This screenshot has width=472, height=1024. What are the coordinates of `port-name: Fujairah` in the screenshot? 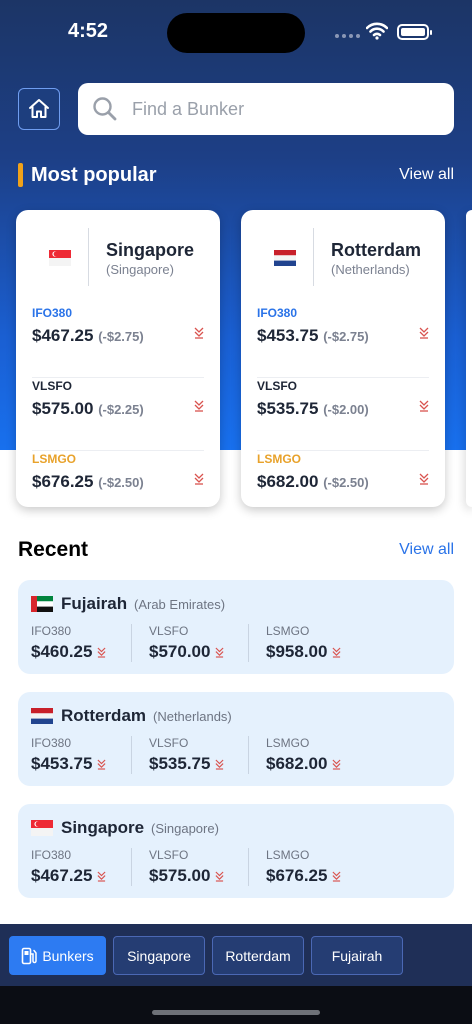 It's located at (94, 603).